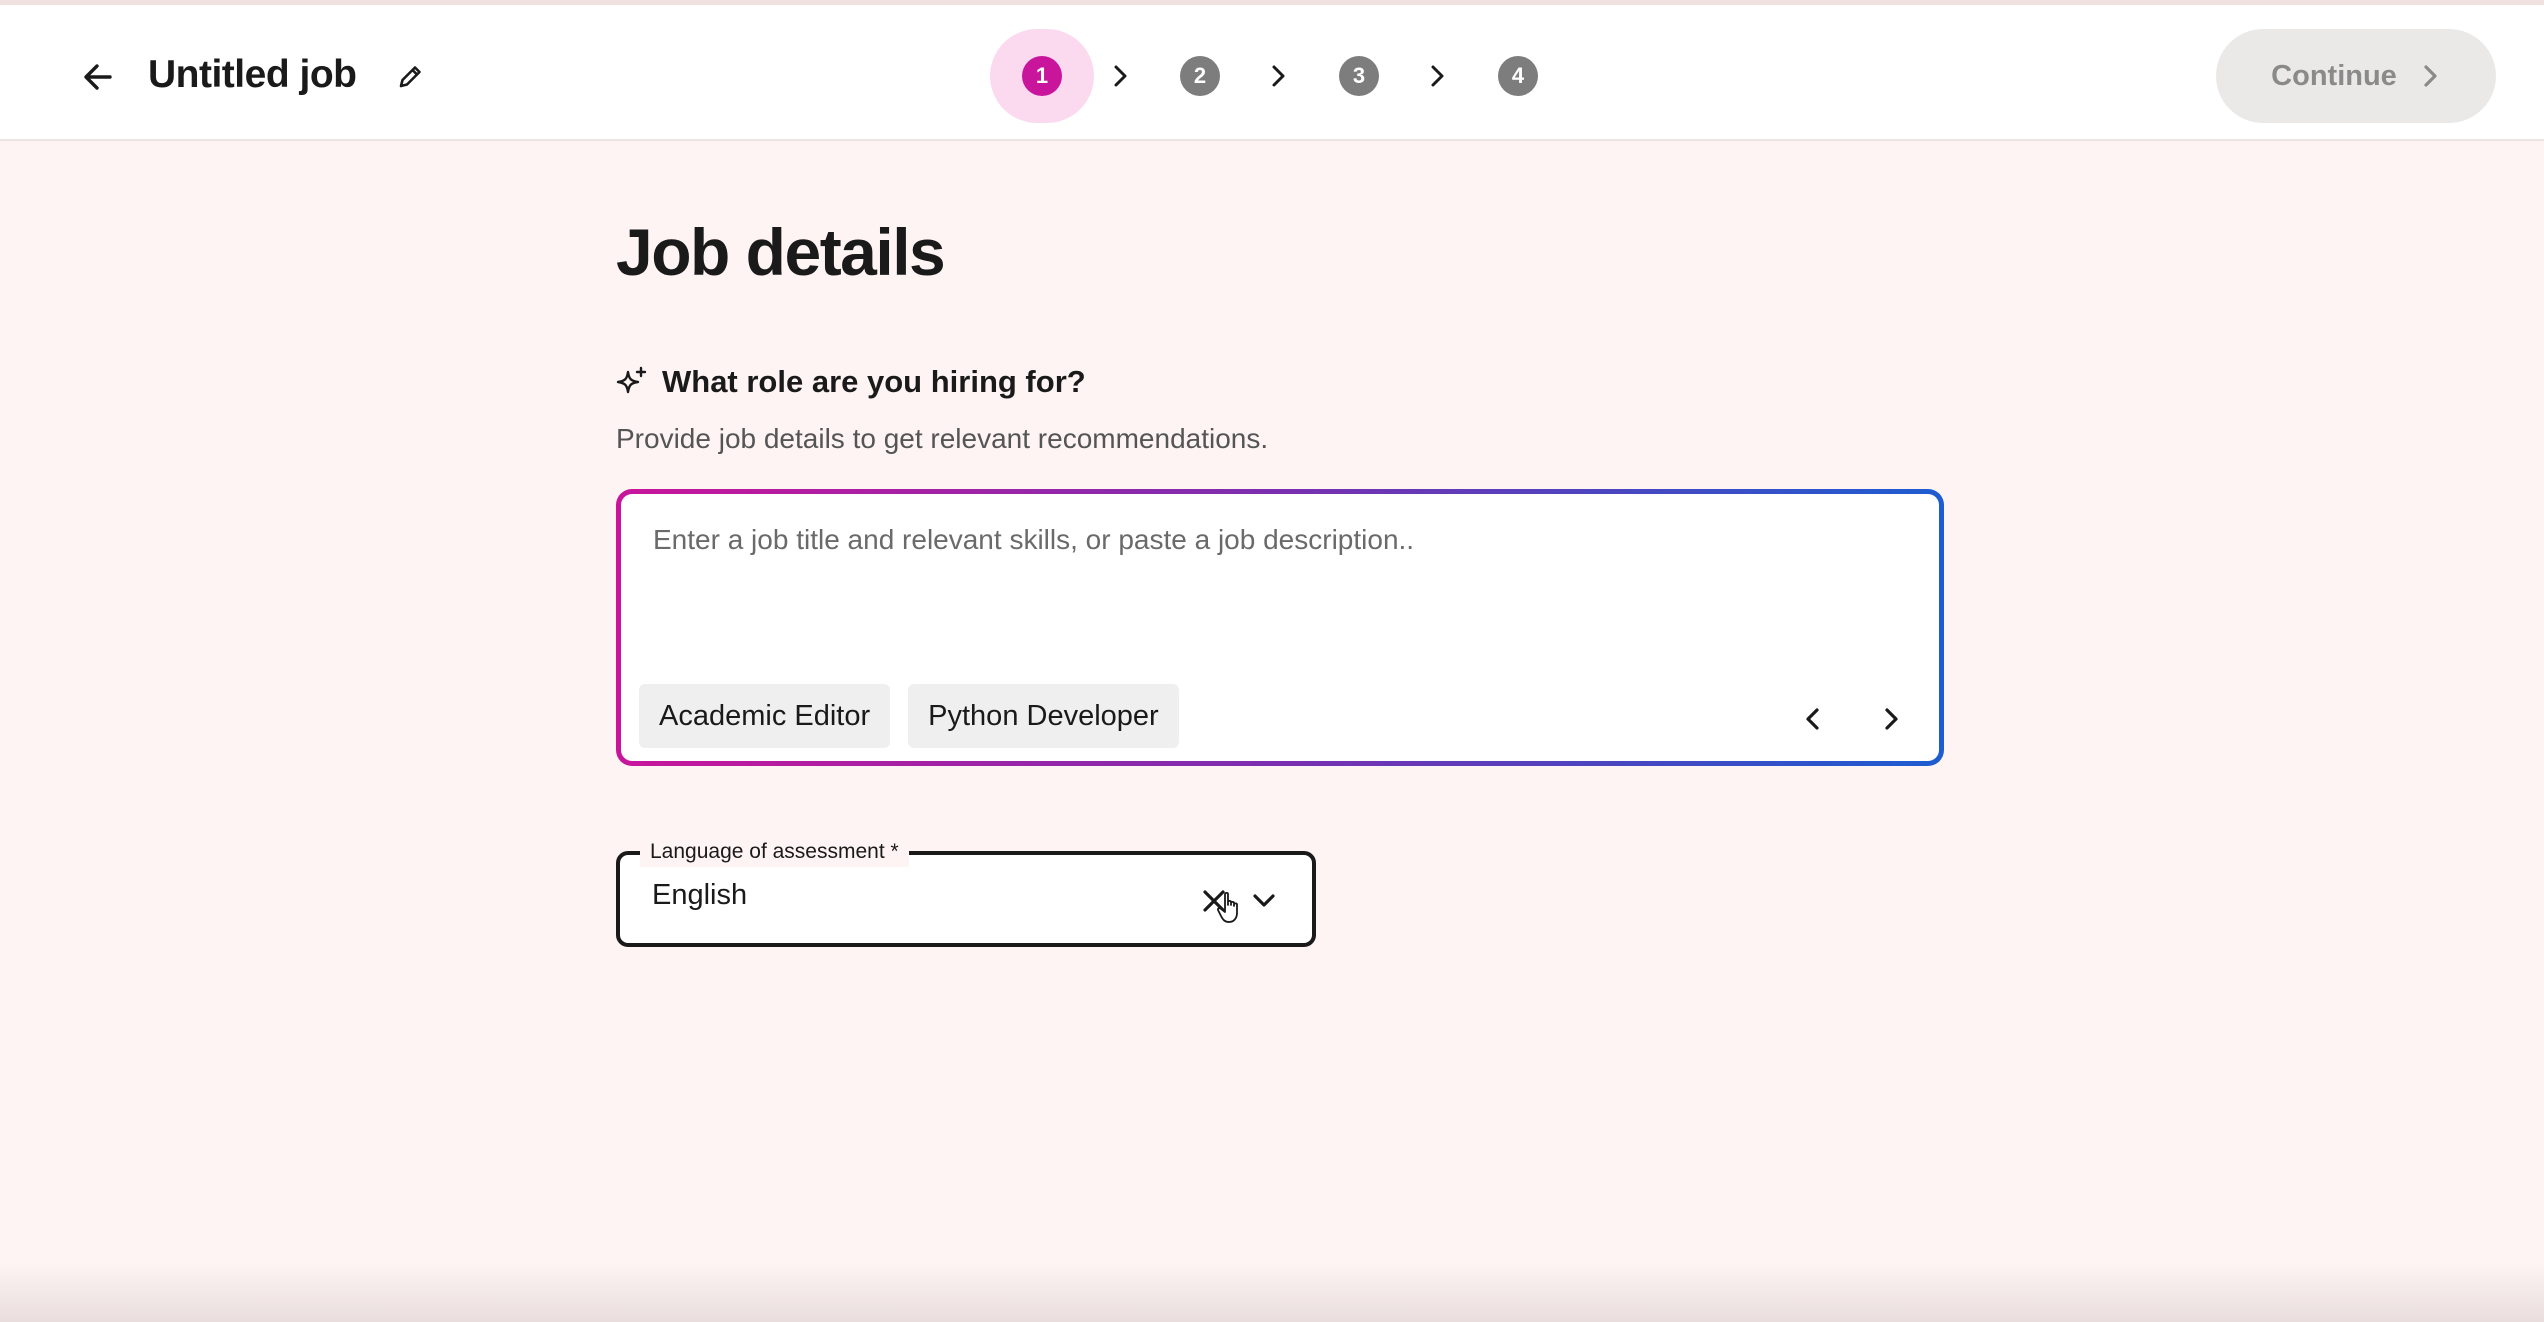  I want to click on suggestion-chips: Academic Editor Python Developer, so click(909, 716).